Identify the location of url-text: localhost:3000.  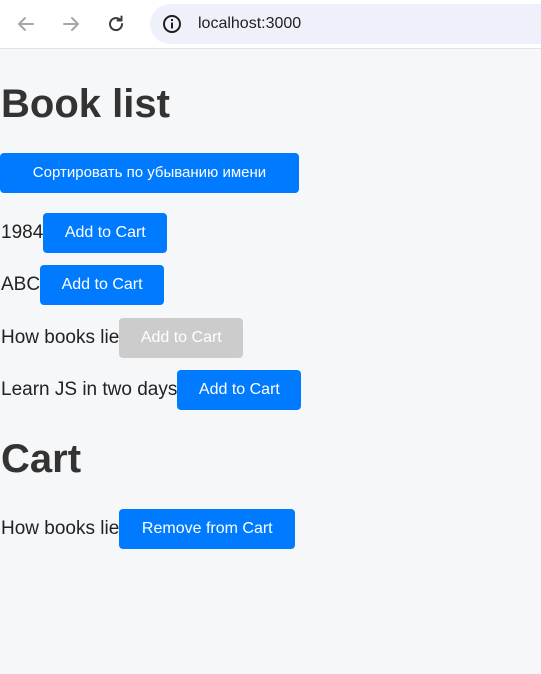
(249, 24).